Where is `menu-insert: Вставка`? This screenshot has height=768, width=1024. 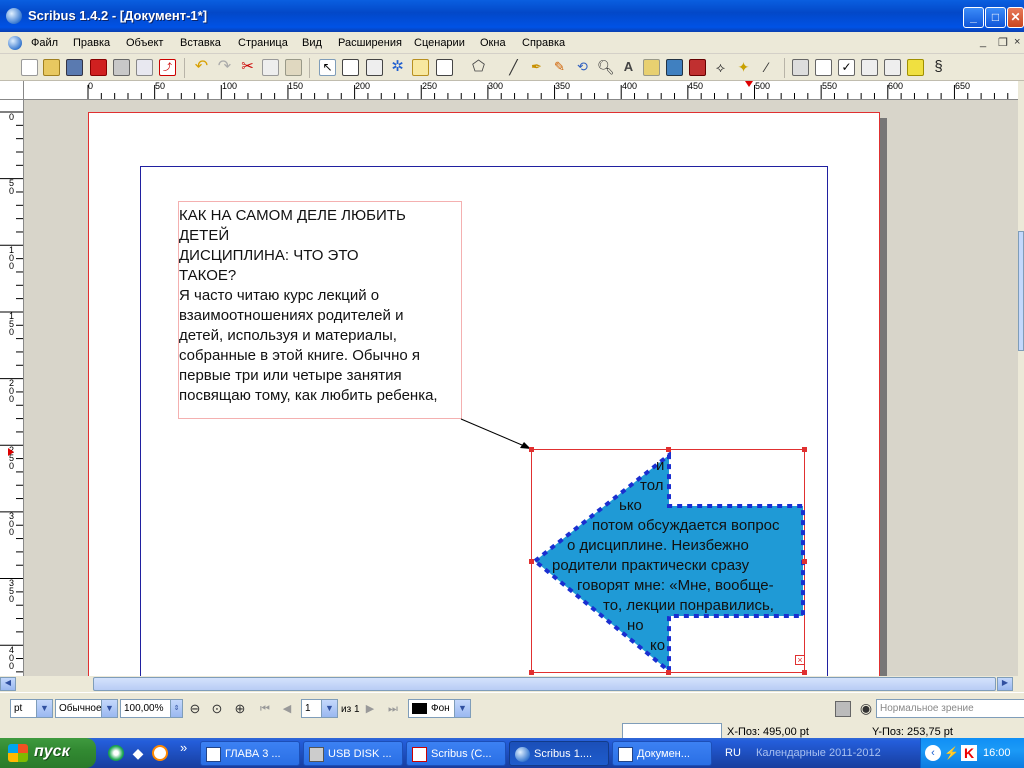
menu-insert: Вставка is located at coordinates (200, 43).